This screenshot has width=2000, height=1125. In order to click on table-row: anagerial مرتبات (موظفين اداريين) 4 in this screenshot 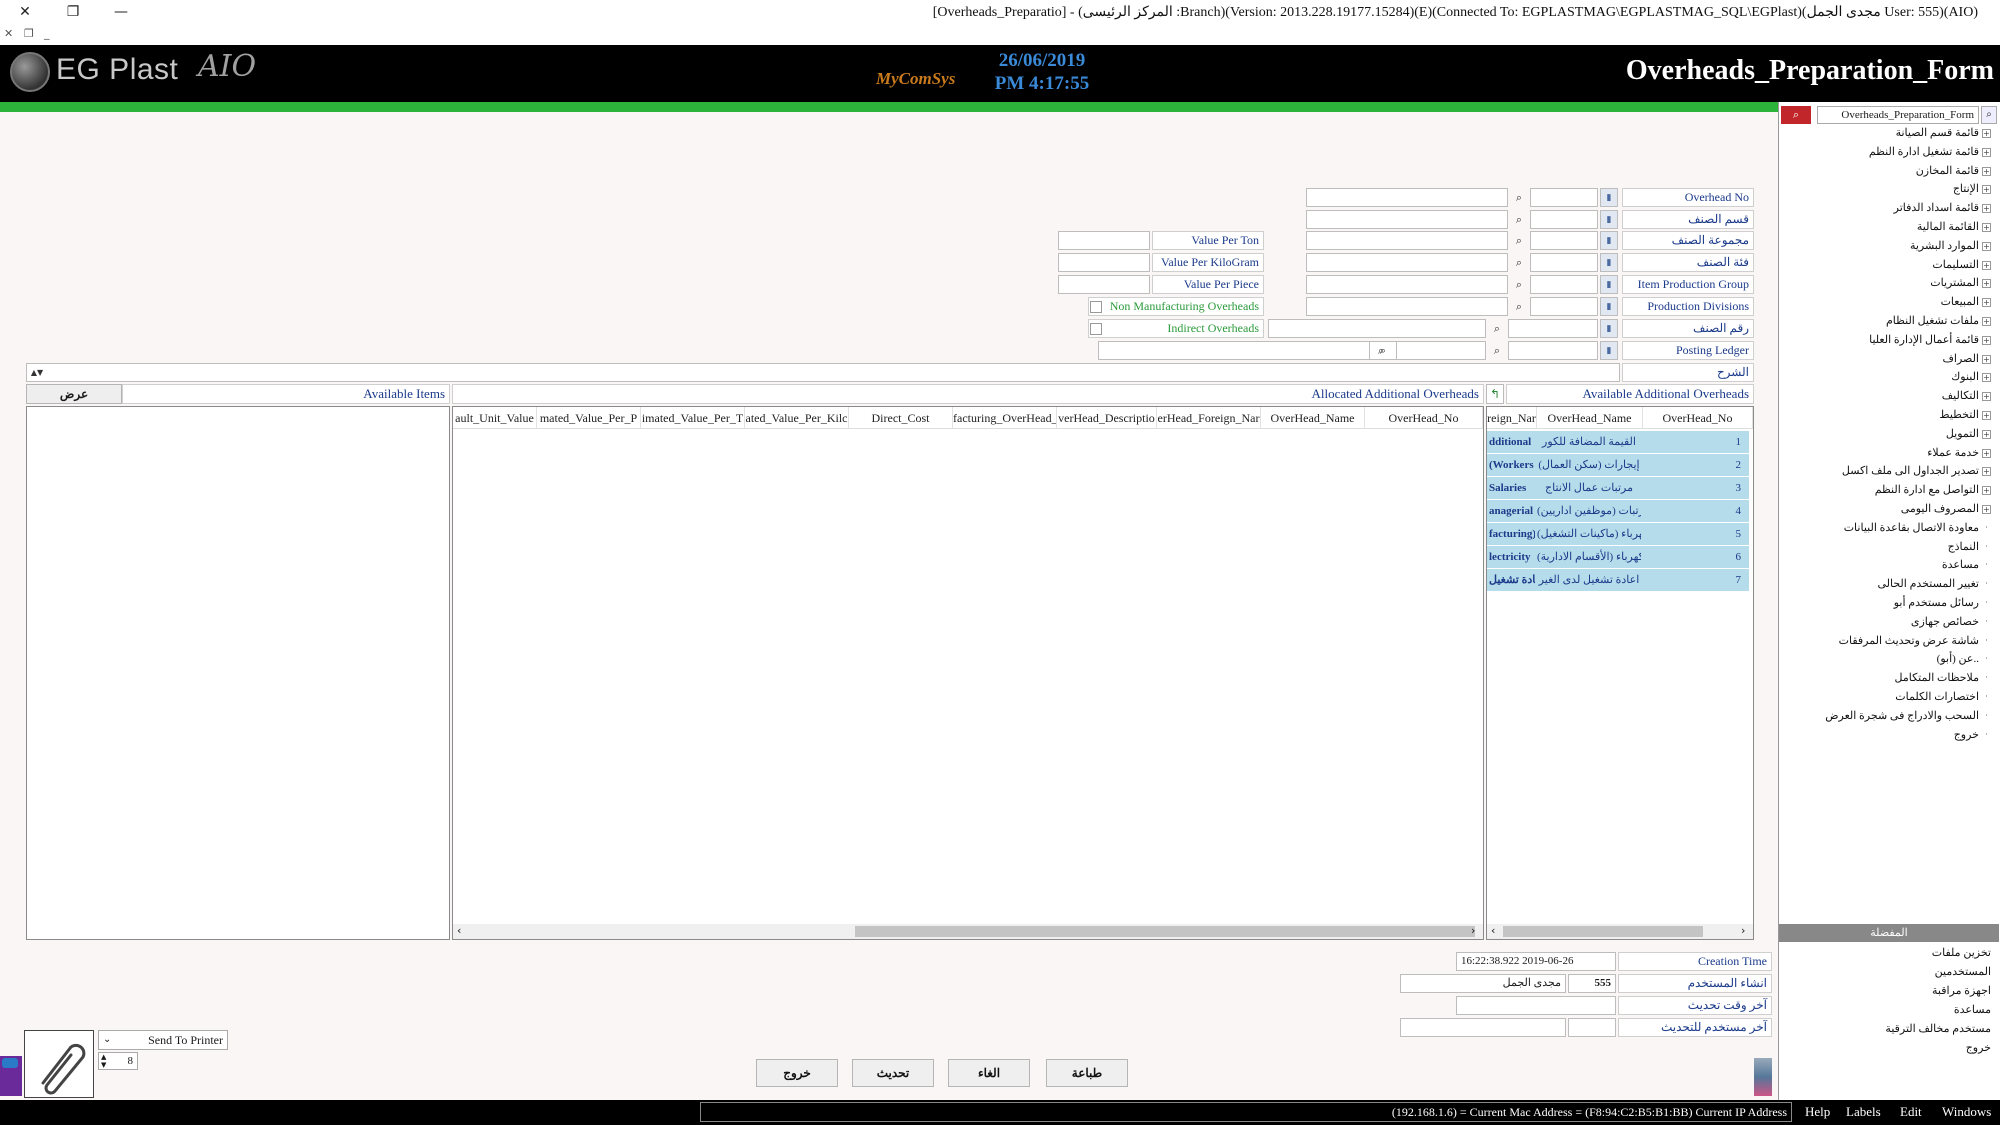, I will do `click(1618, 511)`.